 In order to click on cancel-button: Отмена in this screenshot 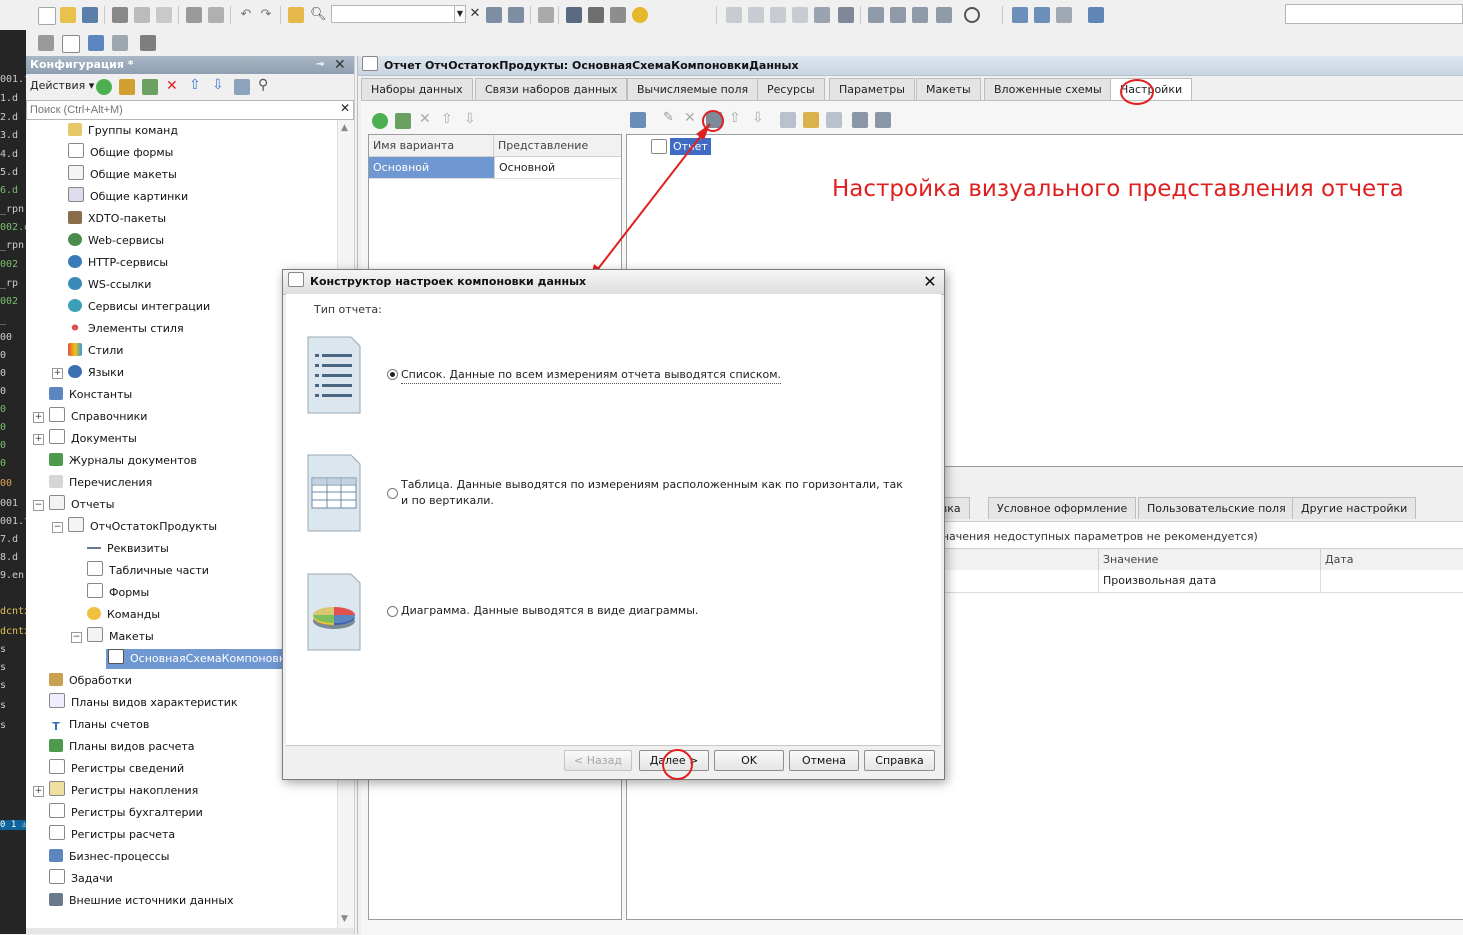, I will do `click(824, 760)`.